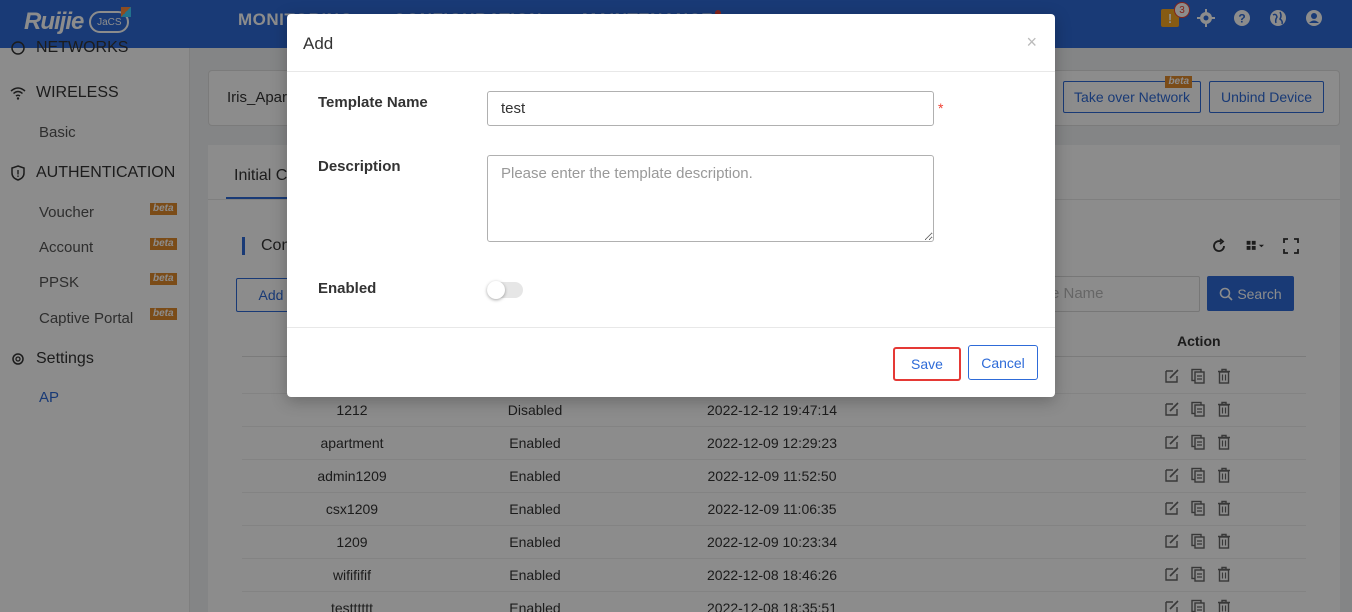 The width and height of the screenshot is (1352, 612). What do you see at coordinates (318, 43) in the screenshot?
I see `dialog-title: Add` at bounding box center [318, 43].